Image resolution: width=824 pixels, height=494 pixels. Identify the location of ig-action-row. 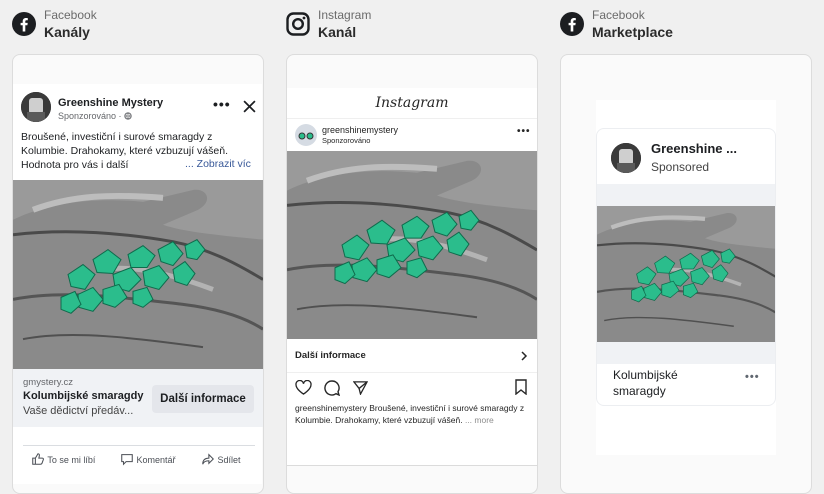
(412, 388).